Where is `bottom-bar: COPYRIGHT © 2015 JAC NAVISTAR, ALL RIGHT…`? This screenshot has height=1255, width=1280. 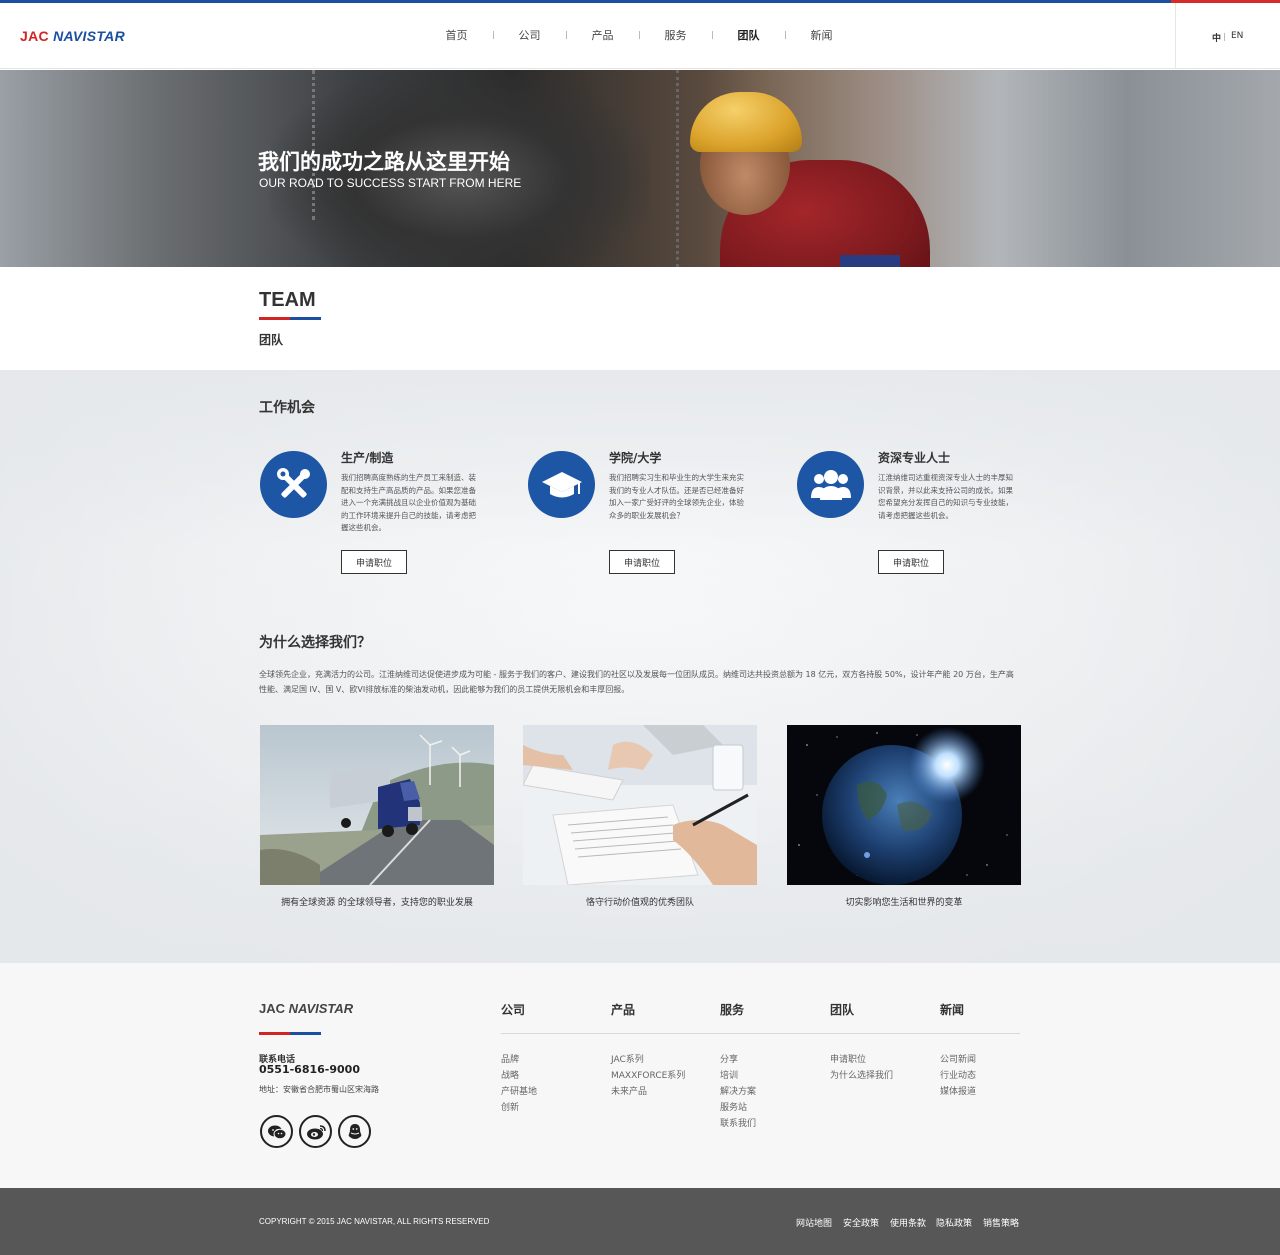 bottom-bar: COPYRIGHT © 2015 JAC NAVISTAR, ALL RIGHT… is located at coordinates (640, 1221).